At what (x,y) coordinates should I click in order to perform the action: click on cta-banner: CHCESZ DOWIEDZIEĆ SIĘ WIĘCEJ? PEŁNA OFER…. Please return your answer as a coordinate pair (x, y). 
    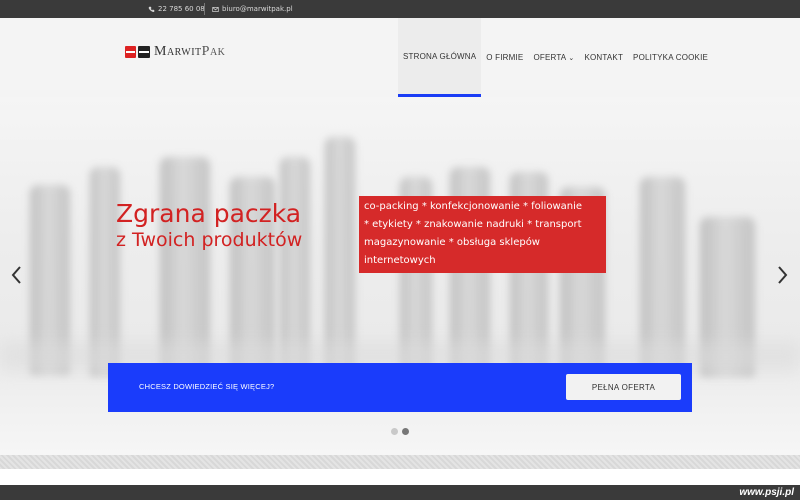
    Looking at the image, I should click on (400, 387).